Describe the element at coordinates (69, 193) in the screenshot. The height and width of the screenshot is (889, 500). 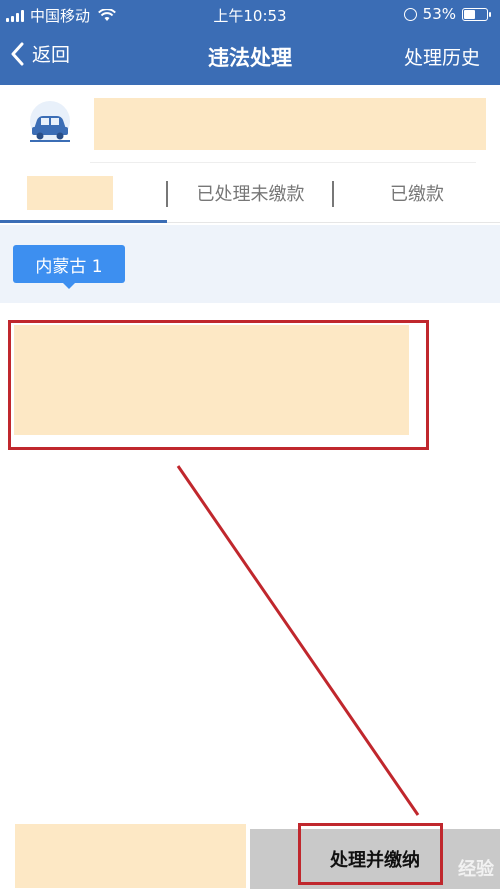
I see `tab-label-redacted` at that location.